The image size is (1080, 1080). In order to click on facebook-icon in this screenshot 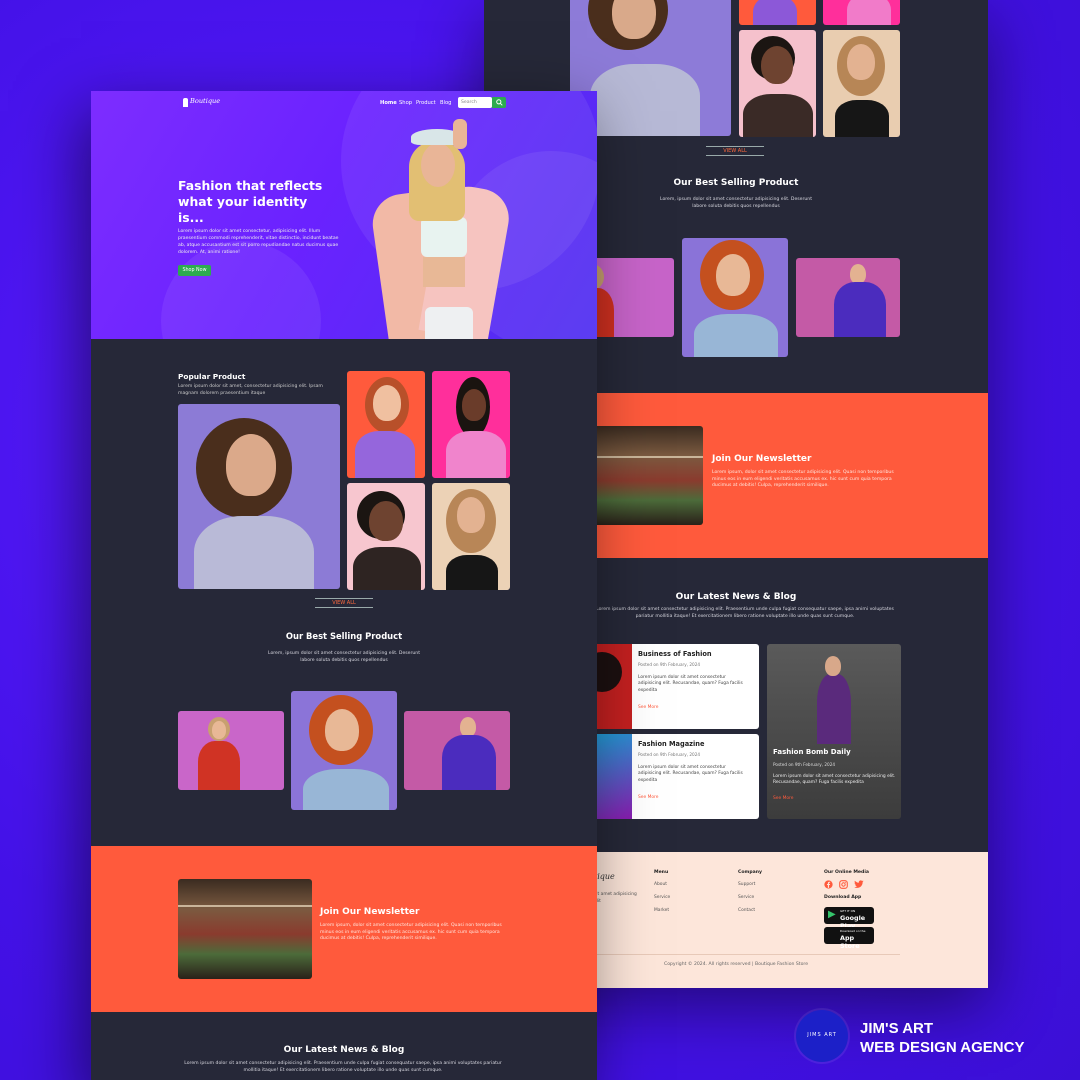, I will do `click(828, 884)`.